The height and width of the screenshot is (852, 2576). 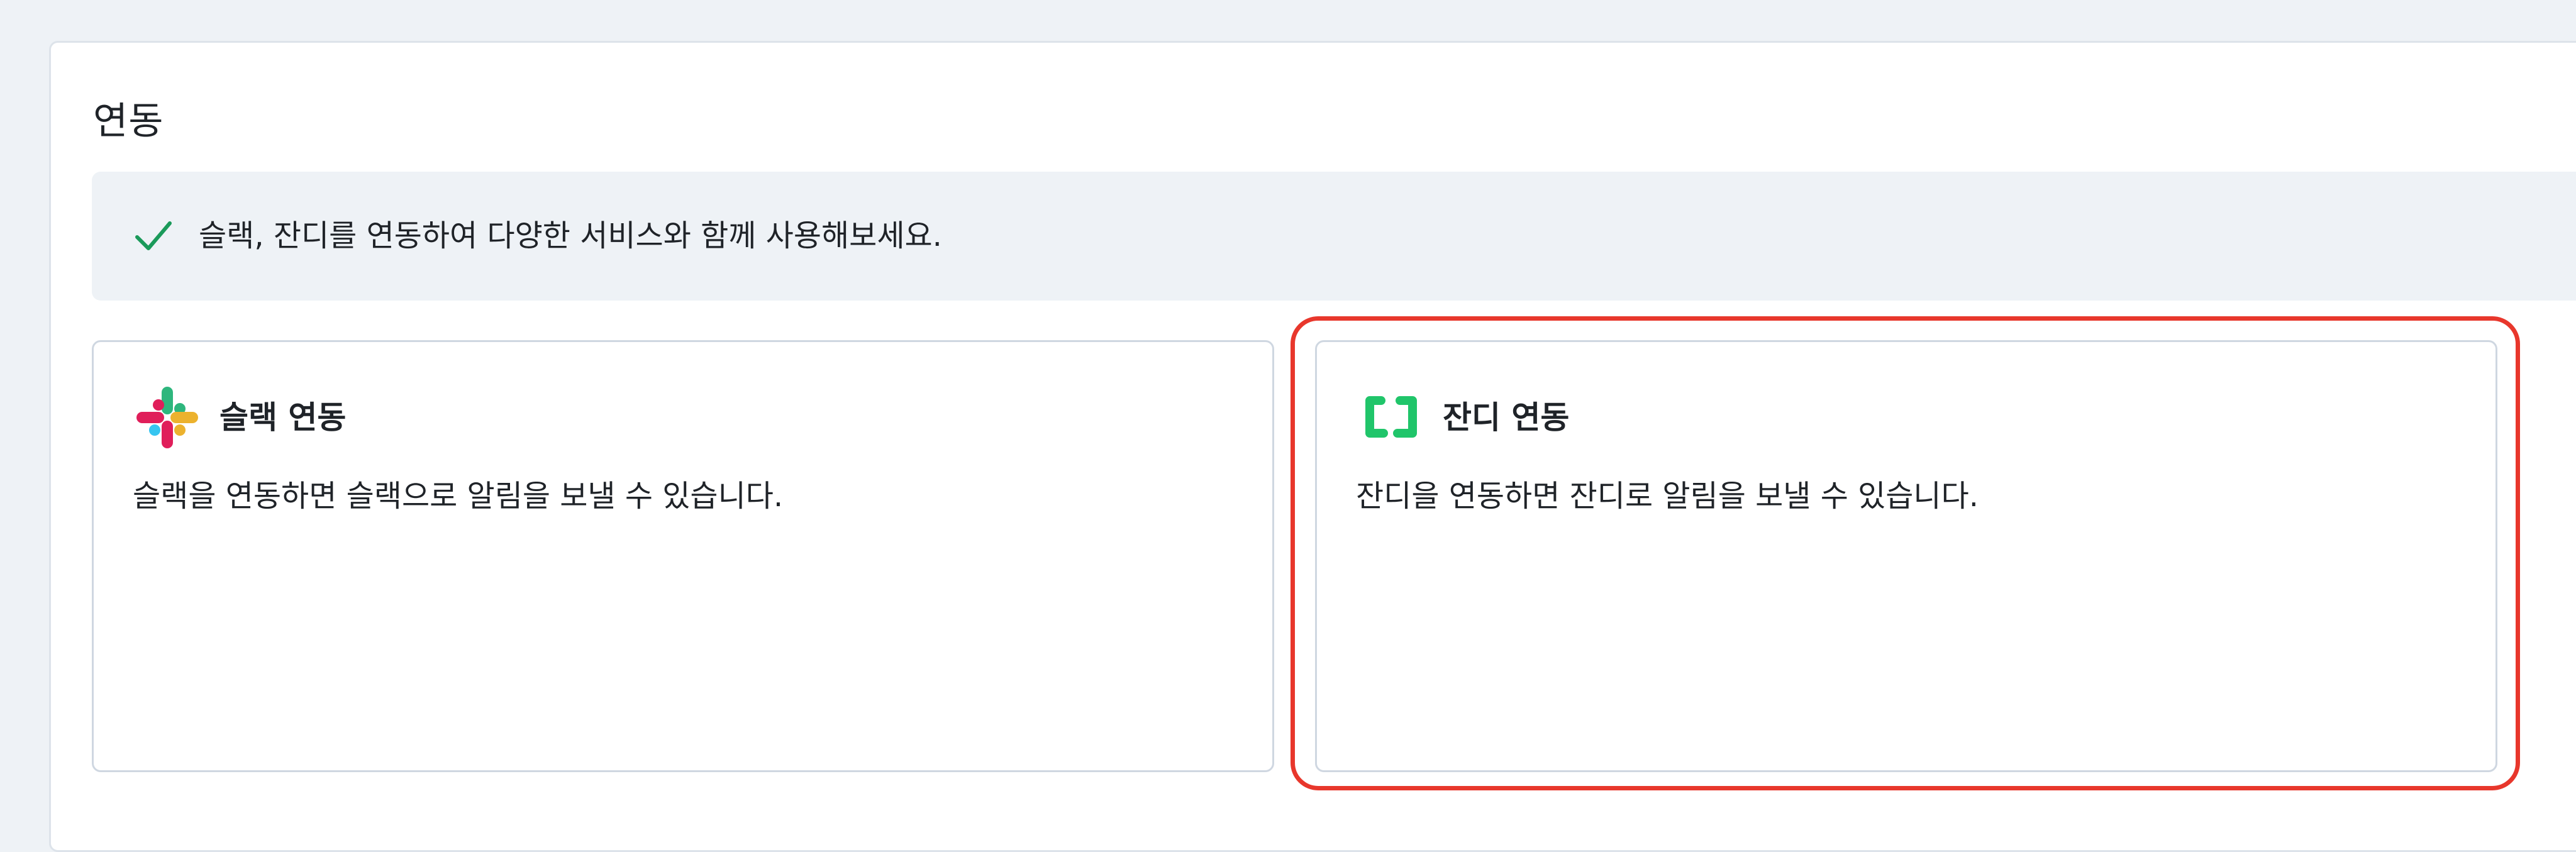 I want to click on card-title: 잔디 연동, so click(x=1506, y=417).